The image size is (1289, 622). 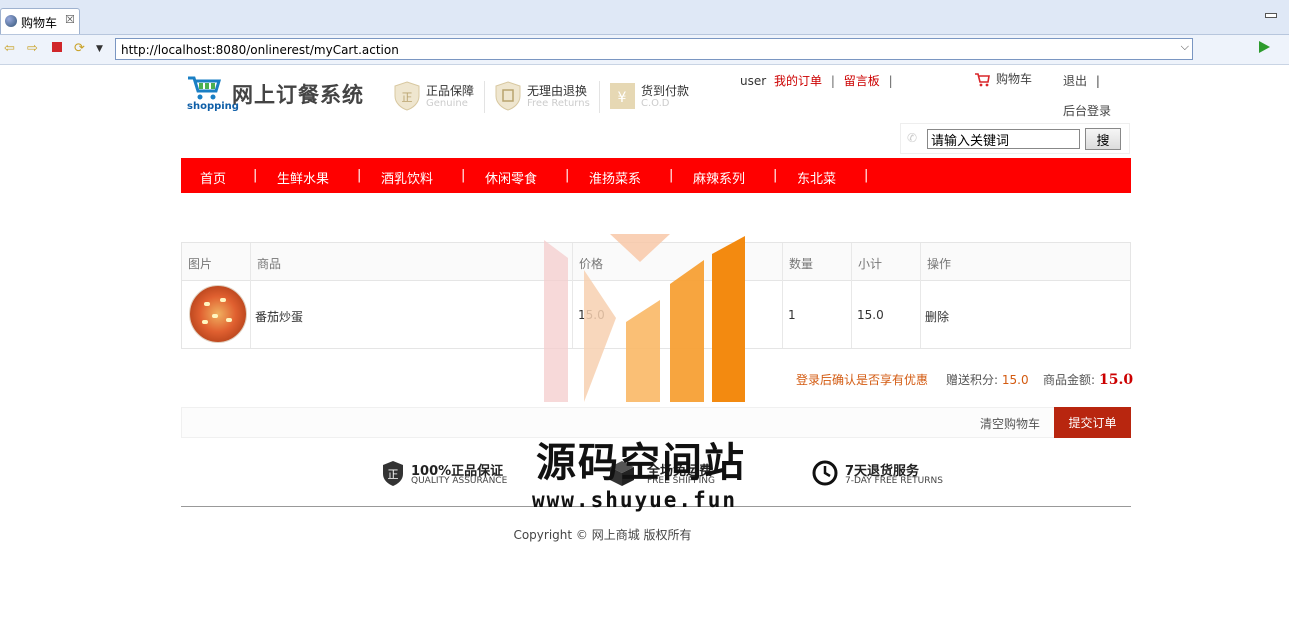 What do you see at coordinates (912, 138) in the screenshot?
I see `phone-icon: ✆` at bounding box center [912, 138].